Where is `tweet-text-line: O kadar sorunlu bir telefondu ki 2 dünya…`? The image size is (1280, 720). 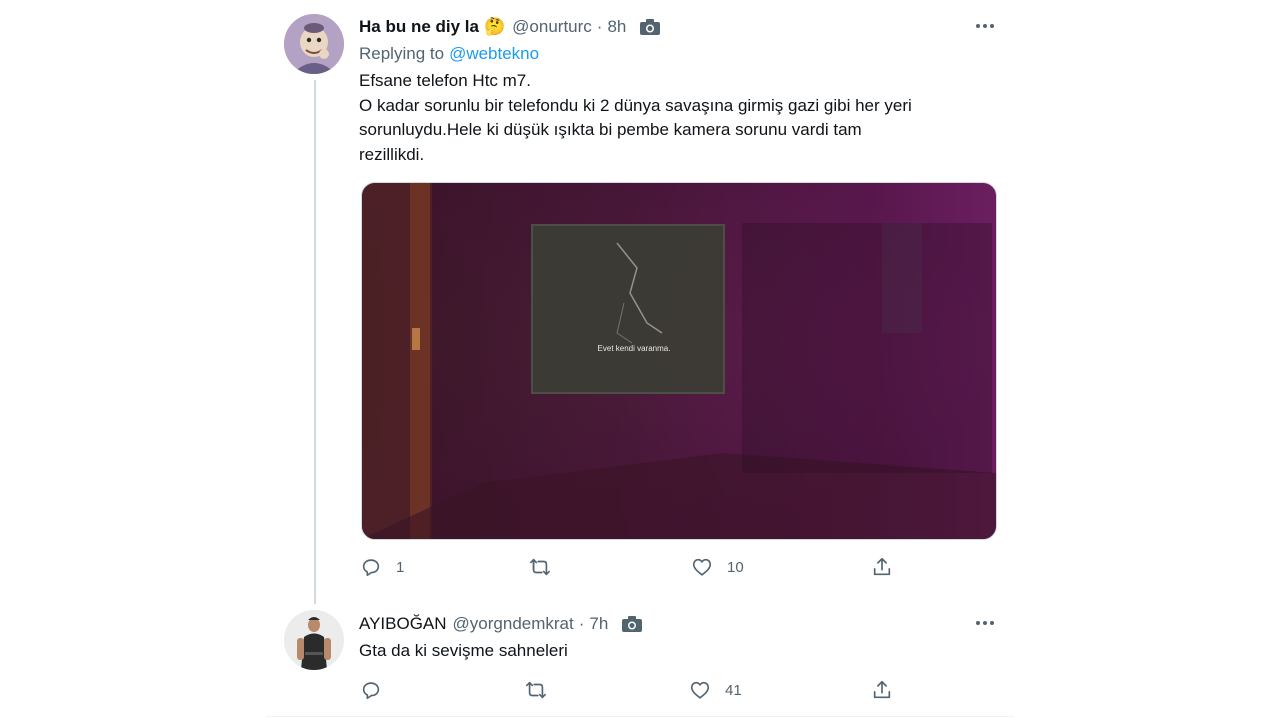 tweet-text-line: O kadar sorunlu bir telefondu ki 2 dünya… is located at coordinates (635, 105).